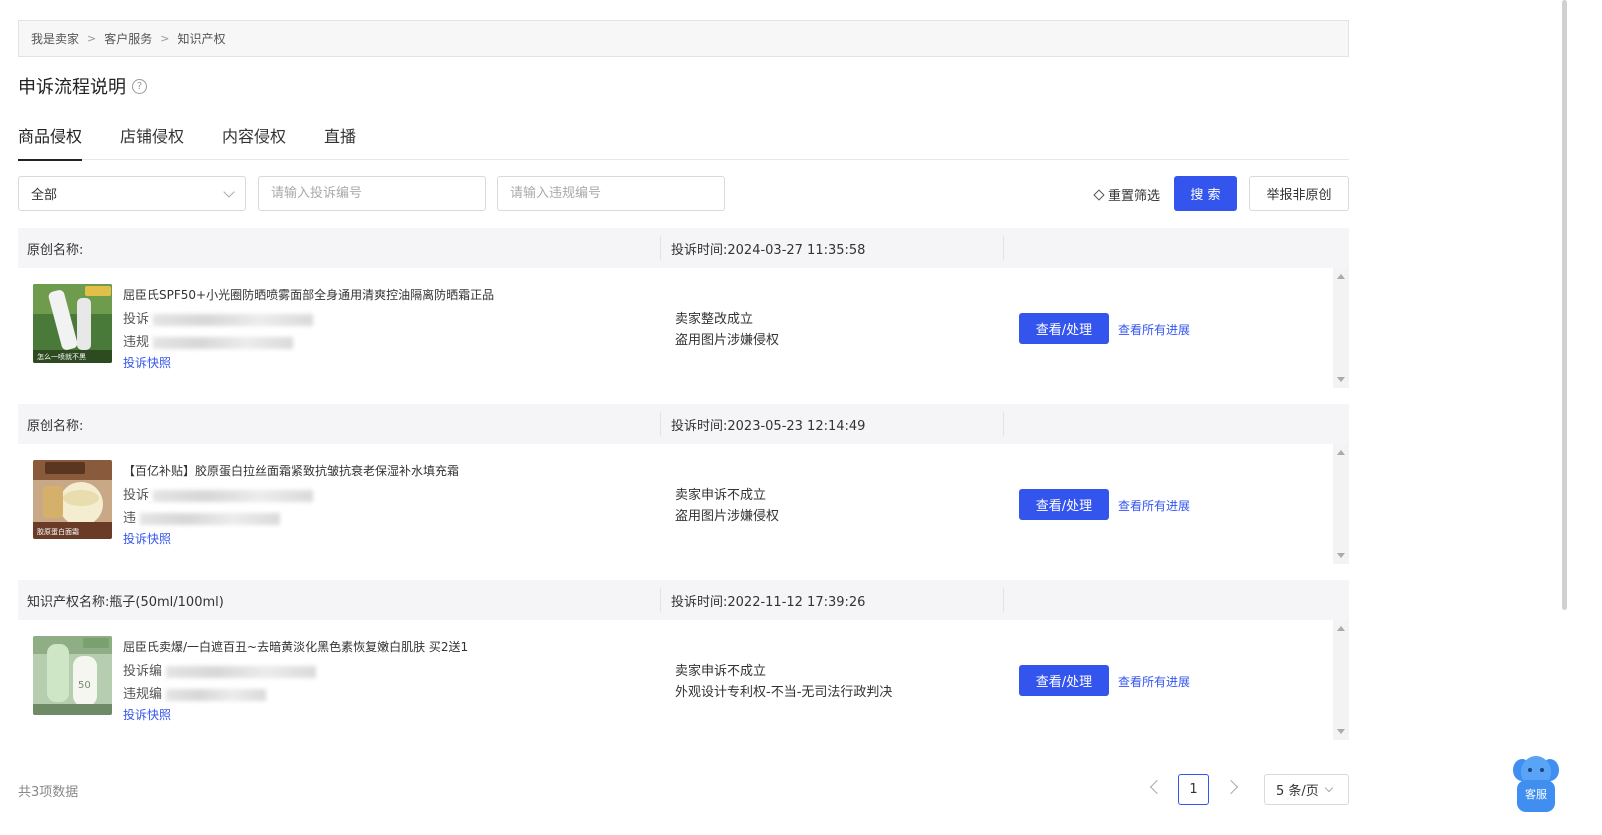  I want to click on violation-number: 违规, so click(208, 340).